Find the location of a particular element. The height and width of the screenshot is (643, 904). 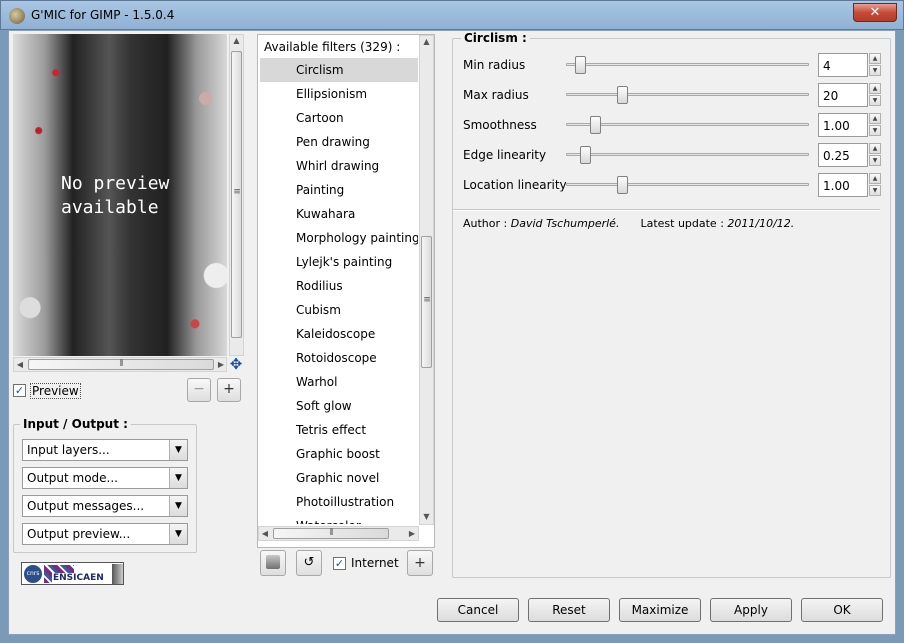

filter-item: Morphology painting is located at coordinates (339, 238).